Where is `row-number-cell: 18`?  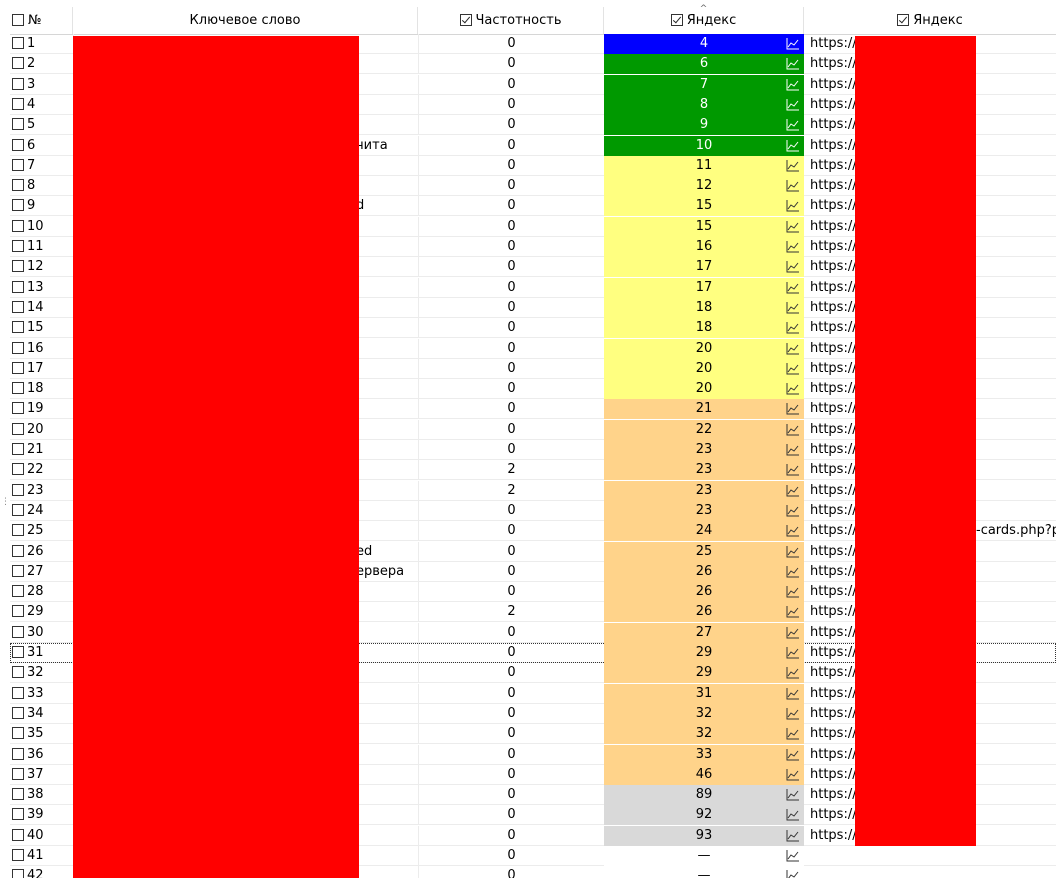
row-number-cell: 18 is located at coordinates (42, 389).